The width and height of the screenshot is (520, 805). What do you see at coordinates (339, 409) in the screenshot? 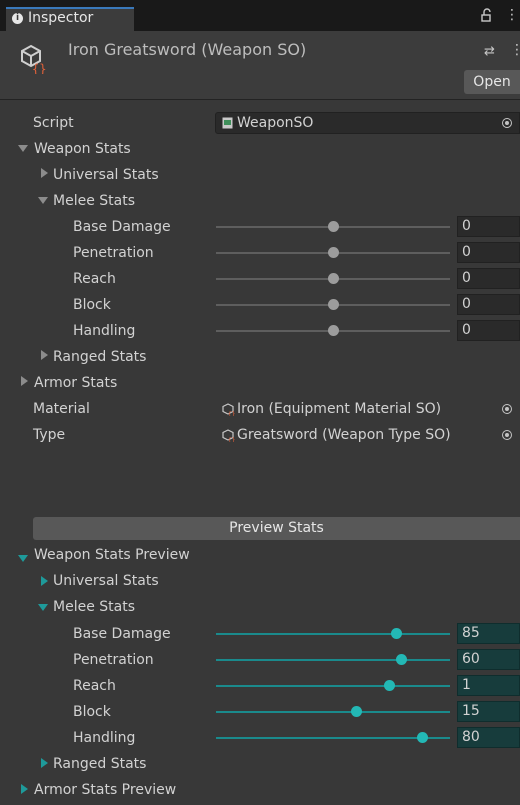
I see `material-value: Iron (Equipment Material SO)` at bounding box center [339, 409].